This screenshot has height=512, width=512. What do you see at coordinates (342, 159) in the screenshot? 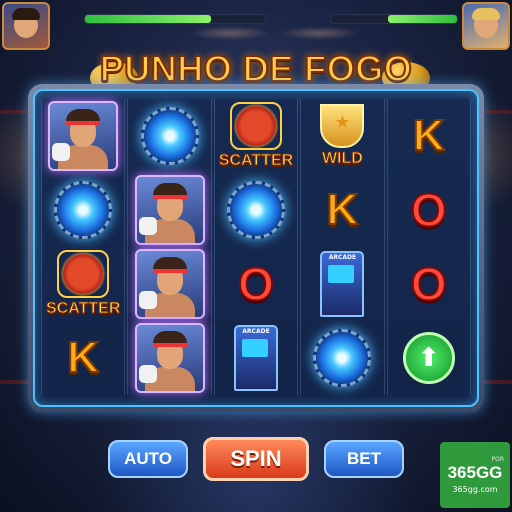
I see `wild-label: WILD` at bounding box center [342, 159].